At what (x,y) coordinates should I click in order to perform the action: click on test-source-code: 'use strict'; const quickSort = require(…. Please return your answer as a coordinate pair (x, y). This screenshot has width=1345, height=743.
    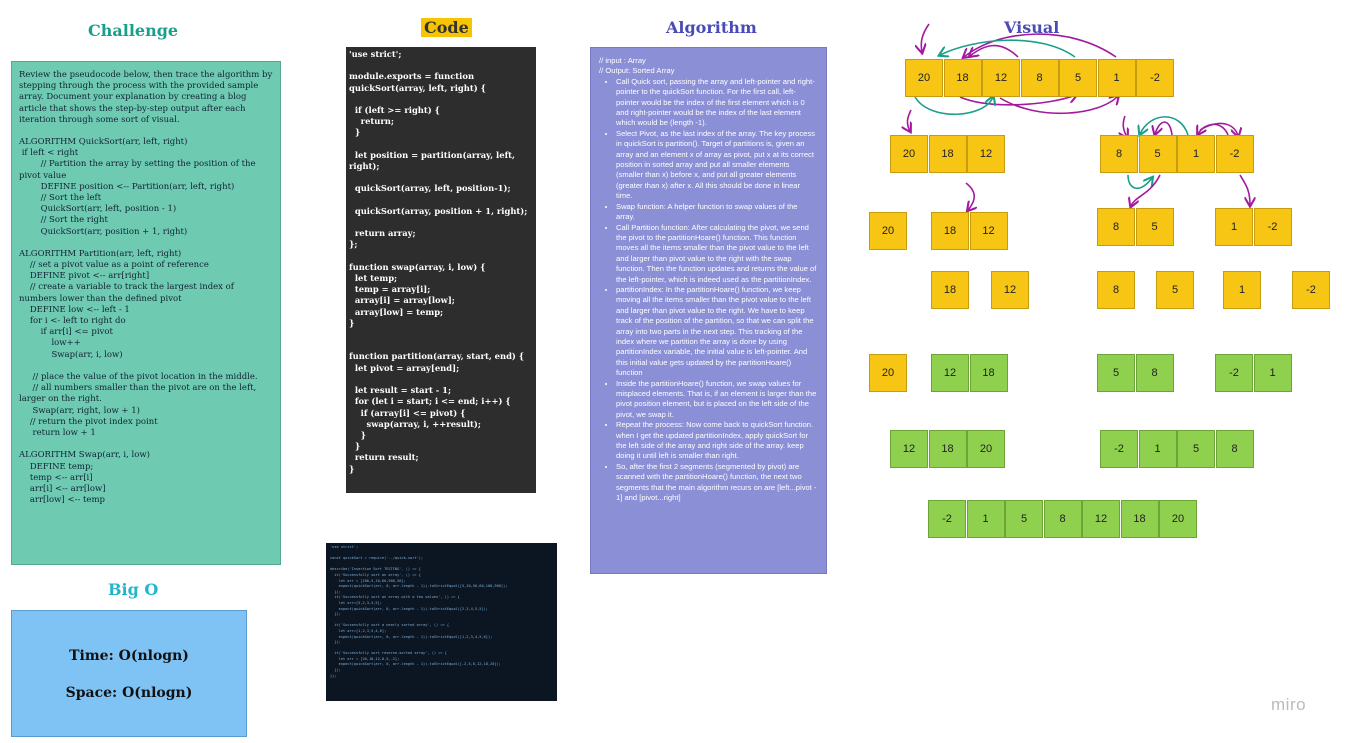
    Looking at the image, I should click on (419, 611).